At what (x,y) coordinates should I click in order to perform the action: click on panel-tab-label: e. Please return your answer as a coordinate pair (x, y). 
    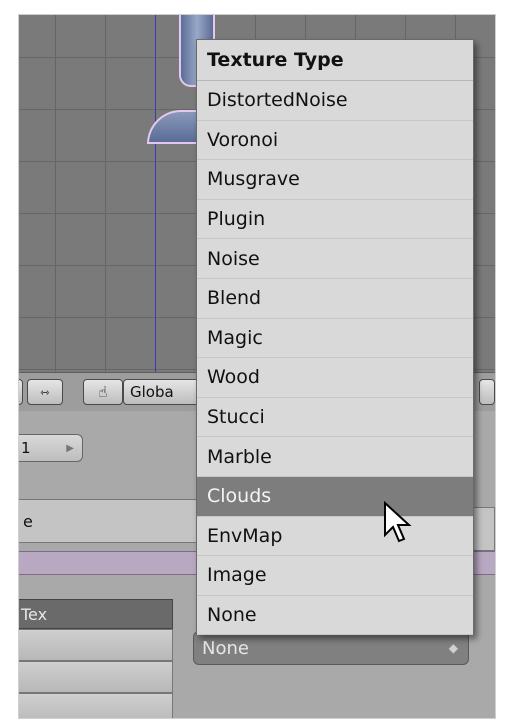
    Looking at the image, I should click on (28, 521).